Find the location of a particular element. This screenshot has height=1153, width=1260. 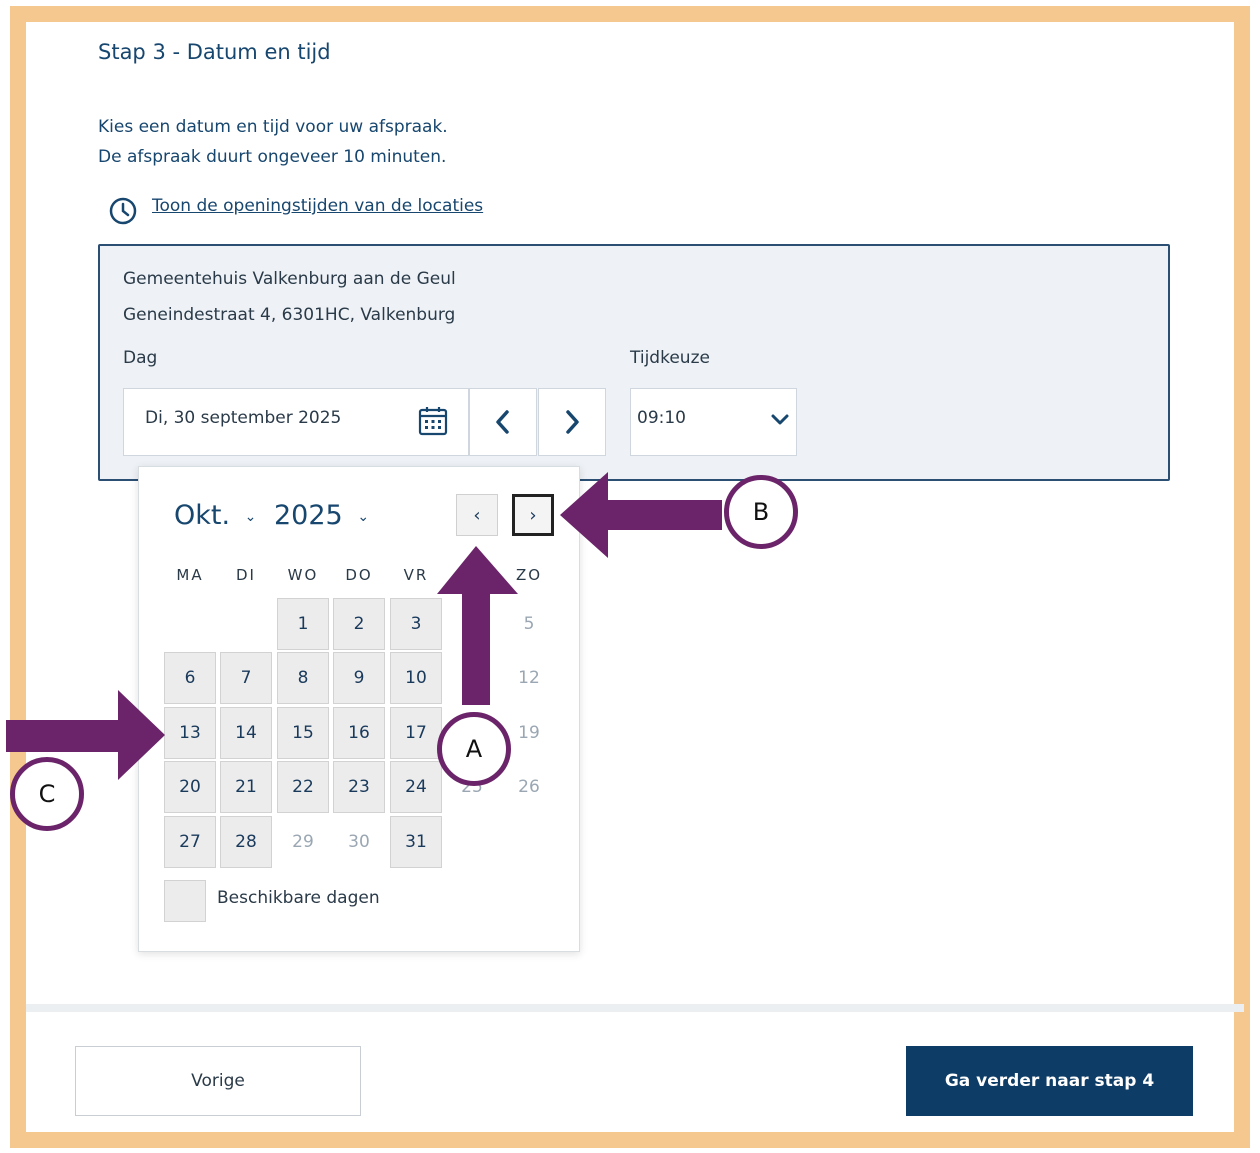

time-label: Tijdkeuze is located at coordinates (670, 358).